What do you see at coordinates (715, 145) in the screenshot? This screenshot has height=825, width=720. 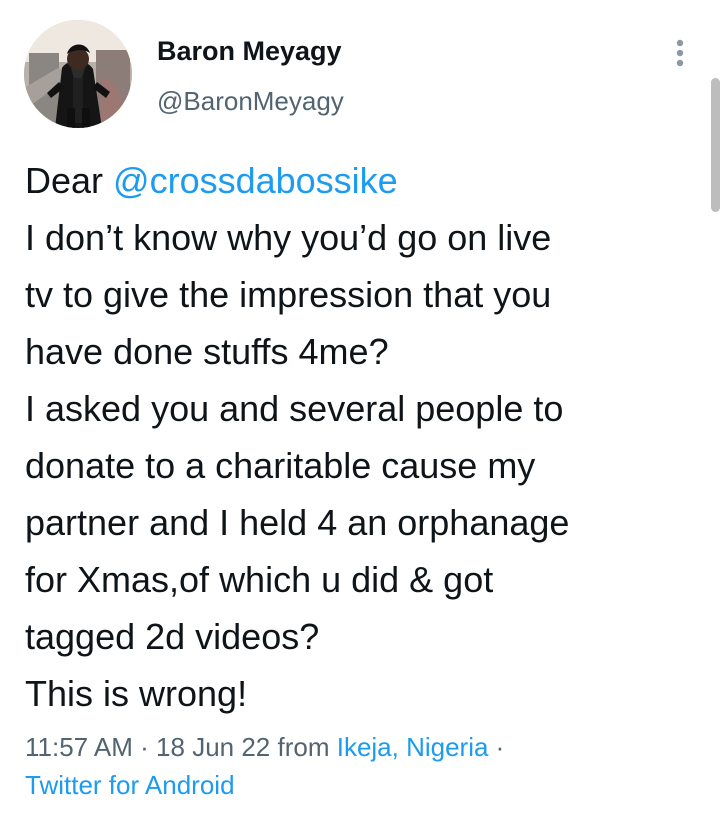 I see `scrollbar-thumb` at bounding box center [715, 145].